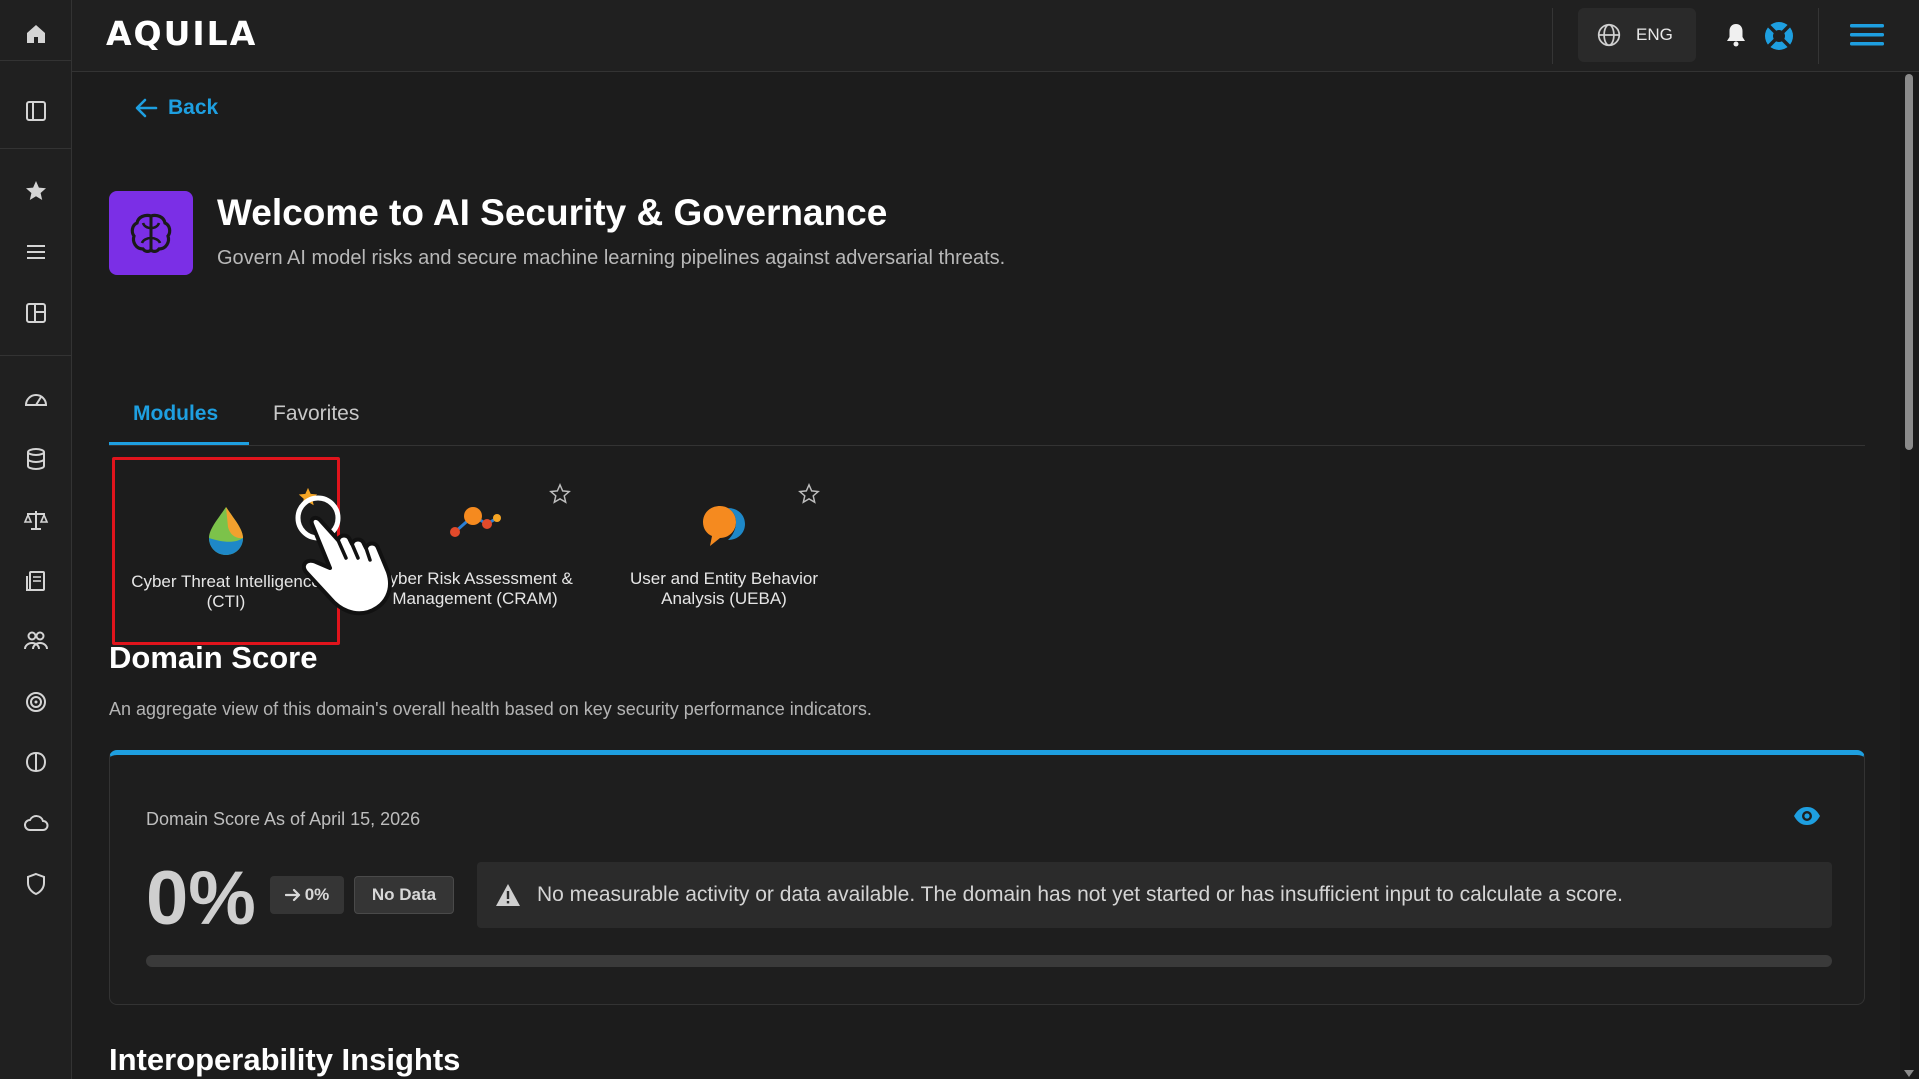 This screenshot has height=1079, width=1919. I want to click on document-icon, so click(36, 581).